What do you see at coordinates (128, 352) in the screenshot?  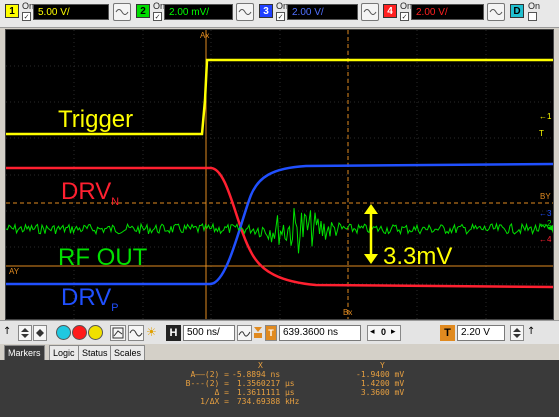 I see `tab-scales: Scales` at bounding box center [128, 352].